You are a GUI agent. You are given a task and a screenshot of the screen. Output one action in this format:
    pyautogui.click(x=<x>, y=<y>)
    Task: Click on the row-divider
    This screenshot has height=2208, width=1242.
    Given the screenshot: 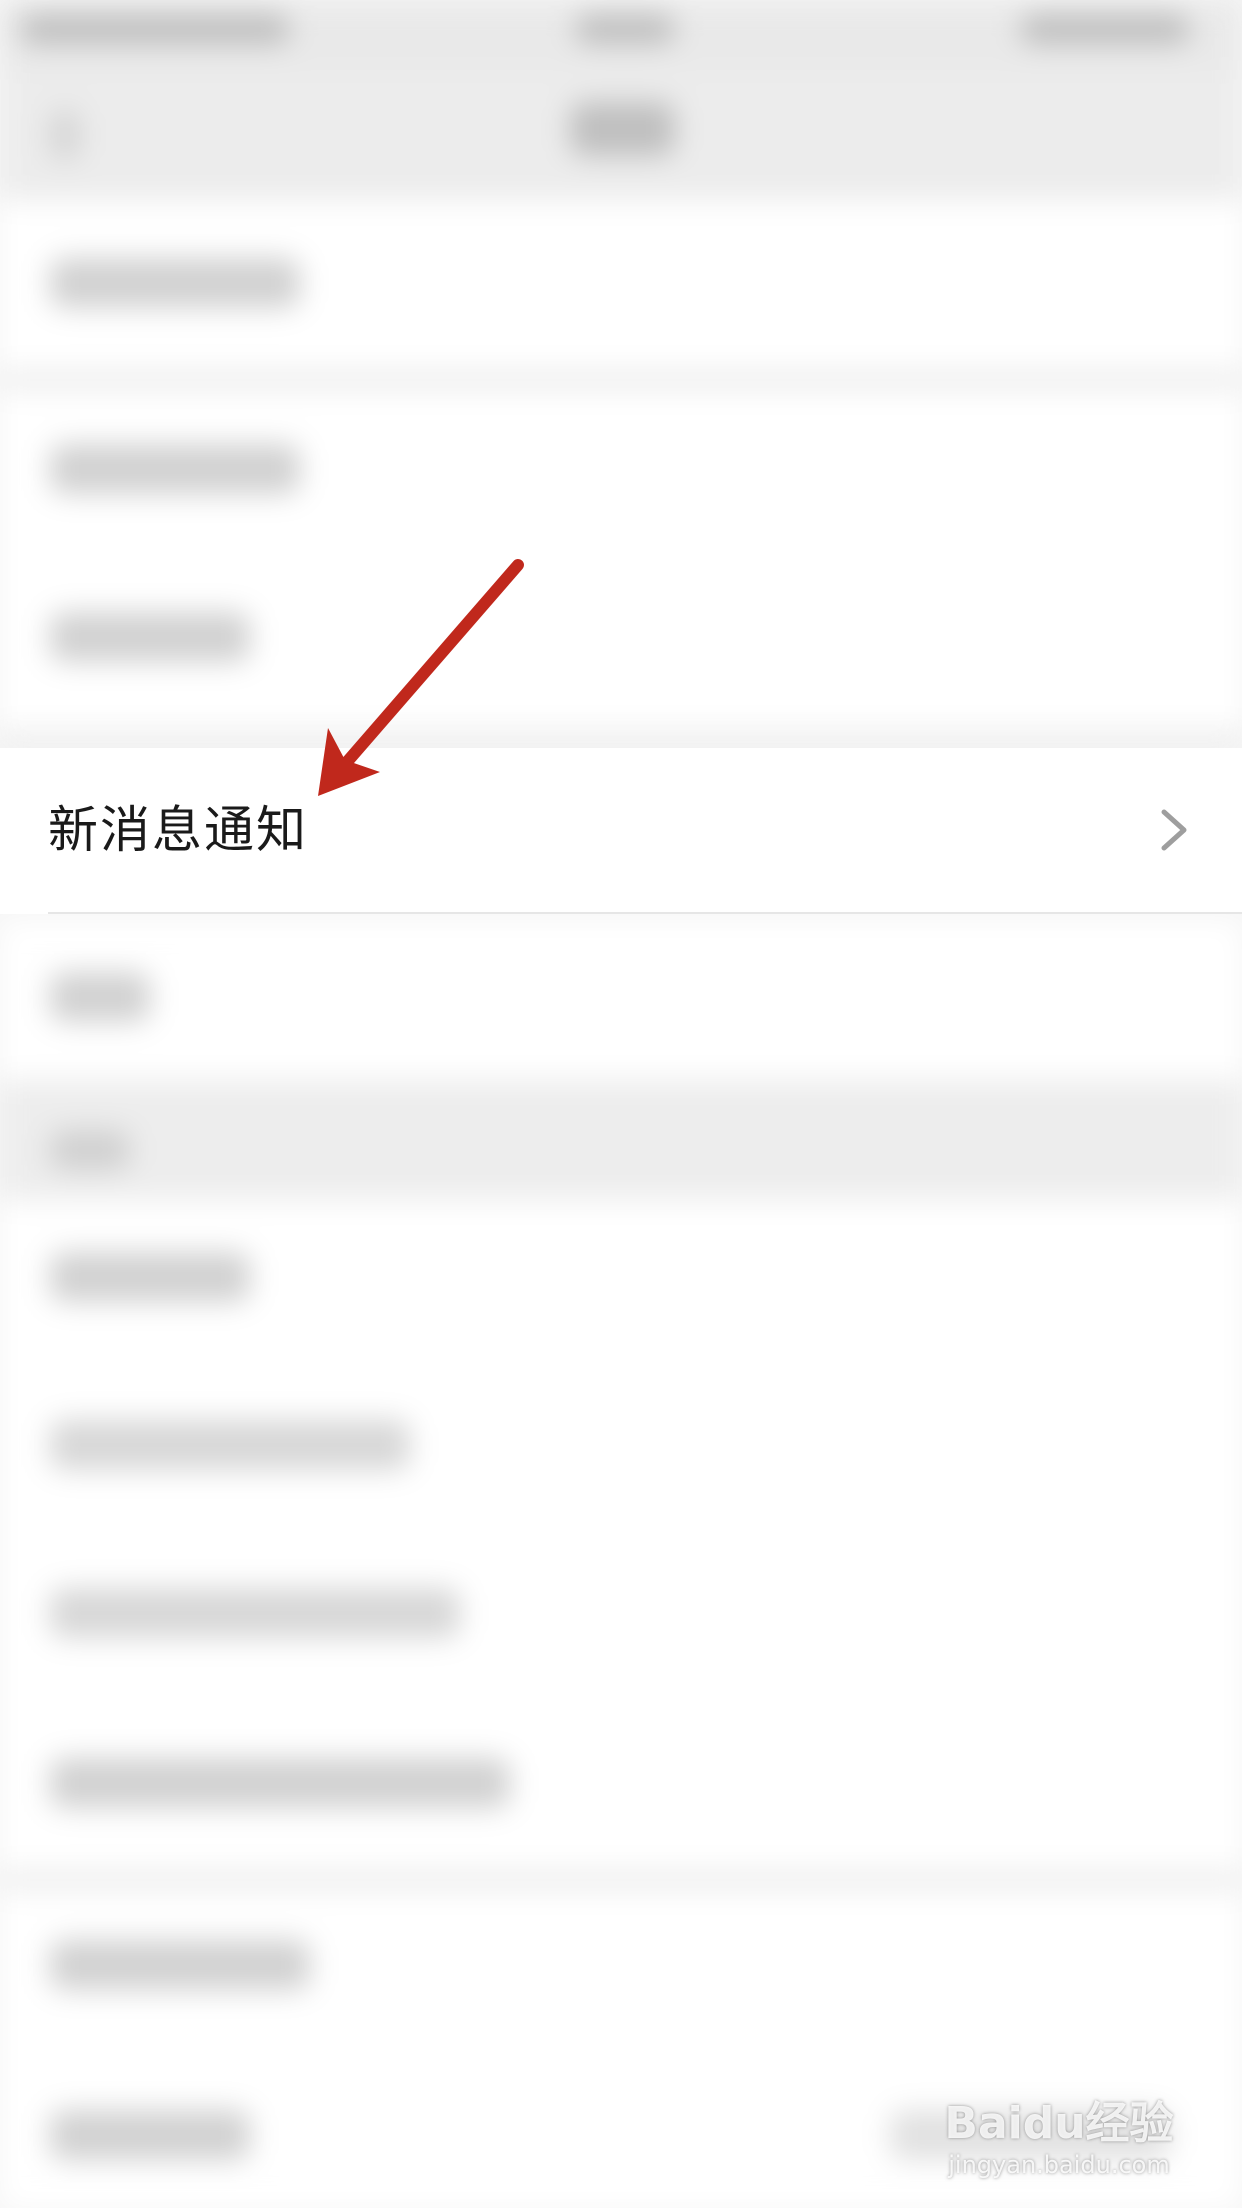 What is the action you would take?
    pyautogui.click(x=645, y=913)
    